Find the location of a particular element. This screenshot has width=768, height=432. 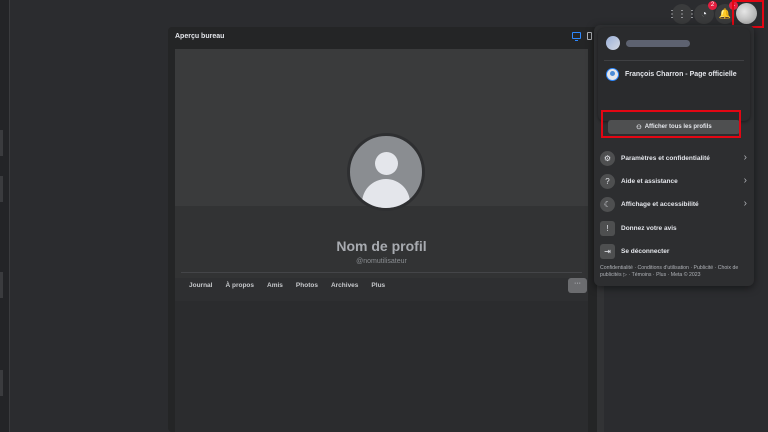

menu-item-label: Aide et assistance is located at coordinates (649, 181).